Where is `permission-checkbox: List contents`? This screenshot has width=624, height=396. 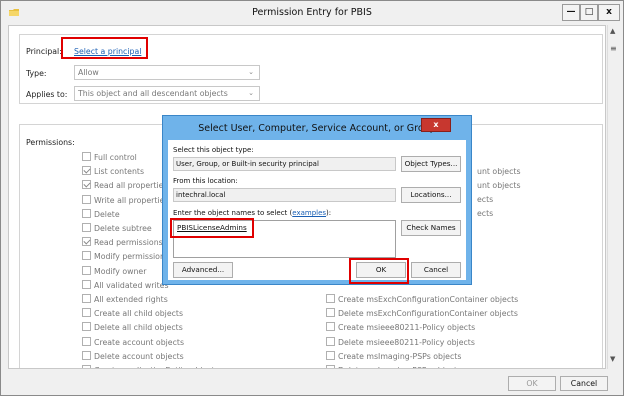
permission-checkbox: List contents is located at coordinates (113, 172).